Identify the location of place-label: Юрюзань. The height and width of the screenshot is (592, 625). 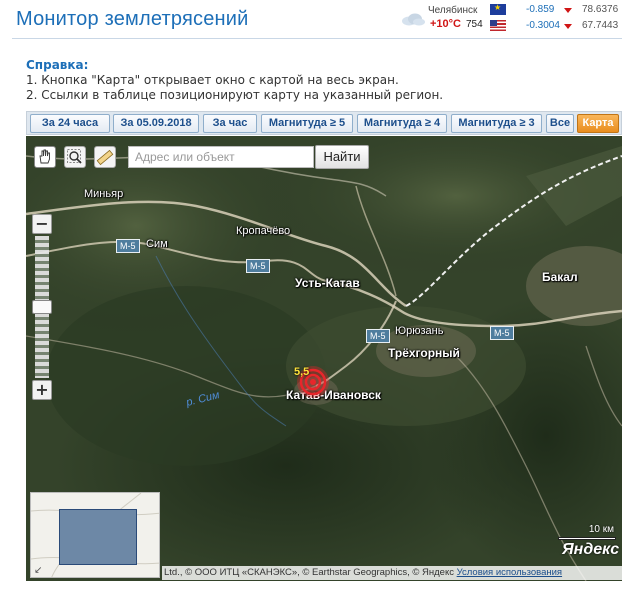
(419, 331).